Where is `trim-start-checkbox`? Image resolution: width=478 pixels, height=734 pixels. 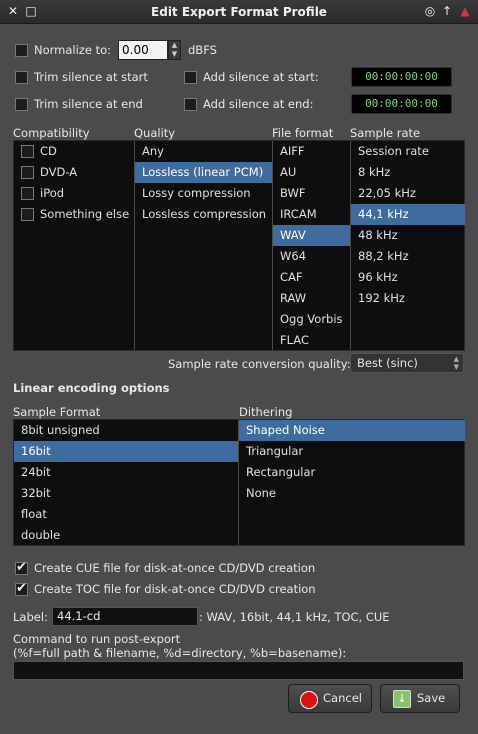
trim-start-checkbox is located at coordinates (21, 77).